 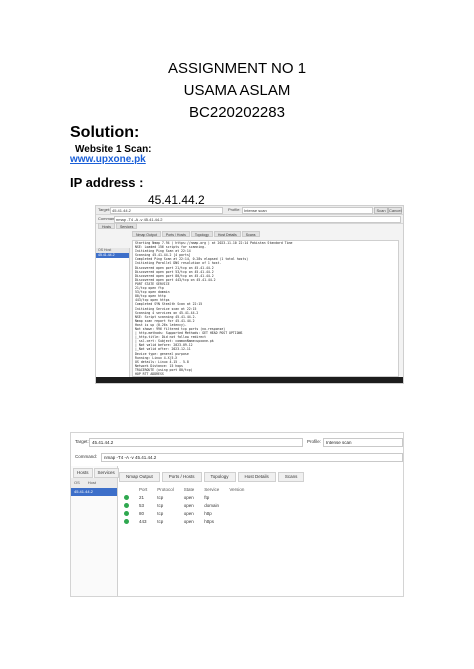 I want to click on tab-services: Services, so click(x=126, y=226).